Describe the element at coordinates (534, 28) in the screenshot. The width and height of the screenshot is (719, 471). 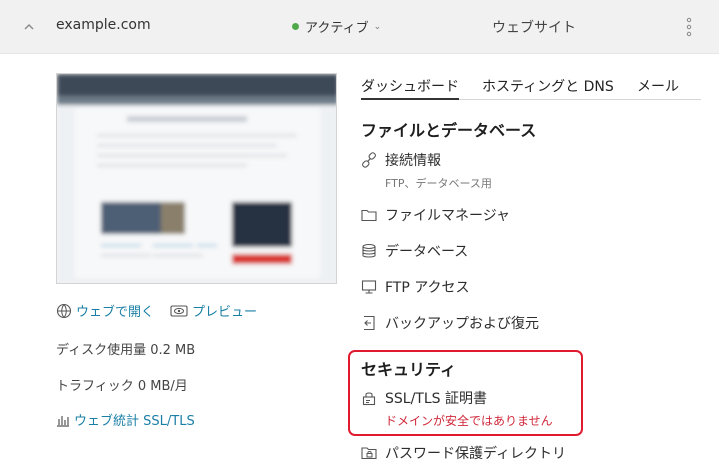
I see `site-type-label: ウェブサイト` at that location.